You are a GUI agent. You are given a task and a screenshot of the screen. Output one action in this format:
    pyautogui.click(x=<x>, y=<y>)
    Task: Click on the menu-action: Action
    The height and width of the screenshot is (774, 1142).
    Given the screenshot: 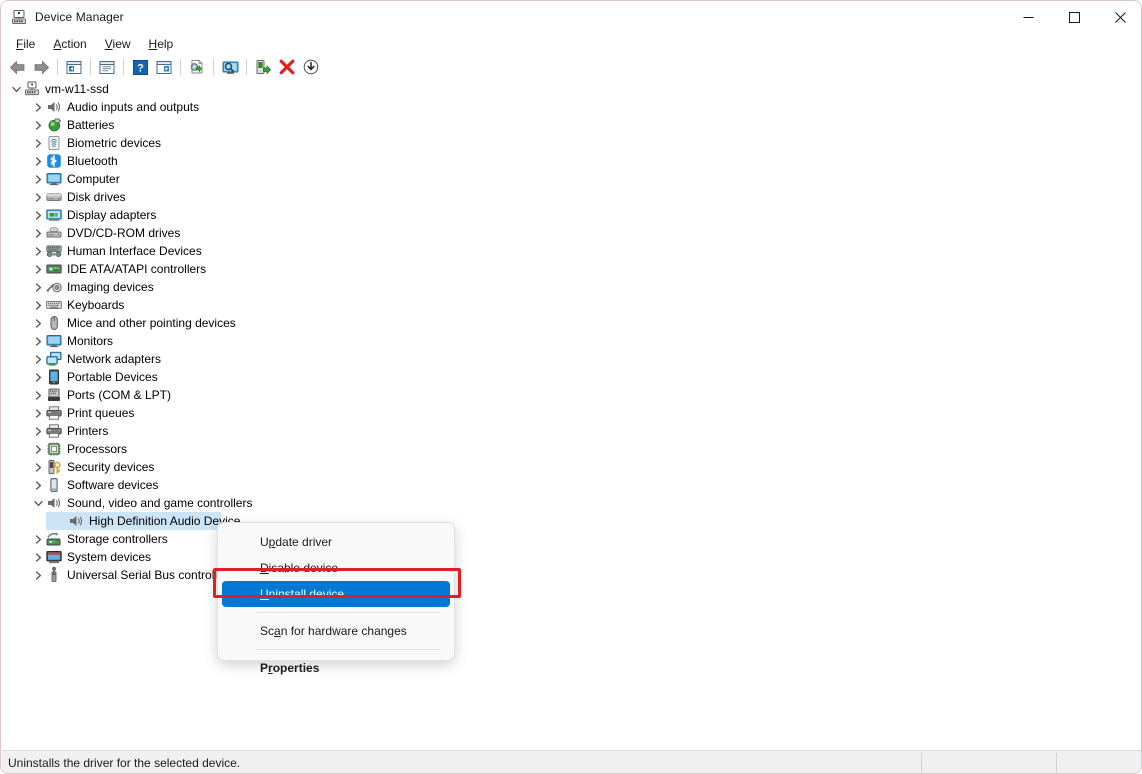 What is the action you would take?
    pyautogui.click(x=69, y=44)
    